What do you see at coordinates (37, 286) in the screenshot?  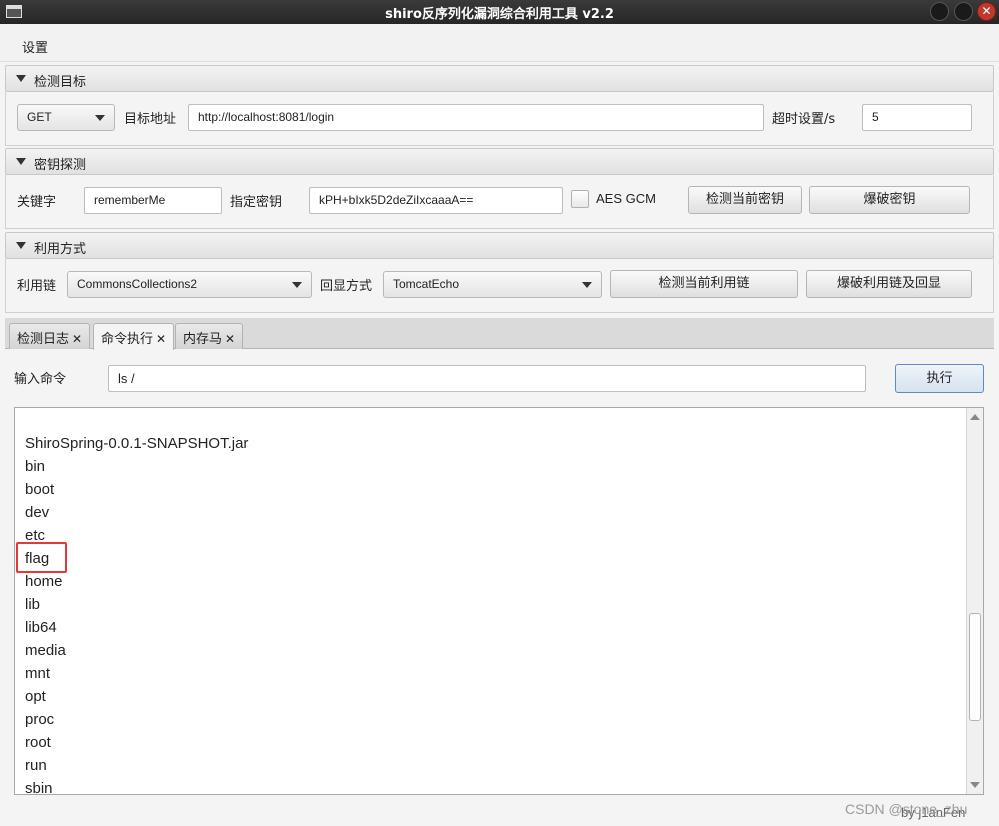 I see `chain-label: 利用链` at bounding box center [37, 286].